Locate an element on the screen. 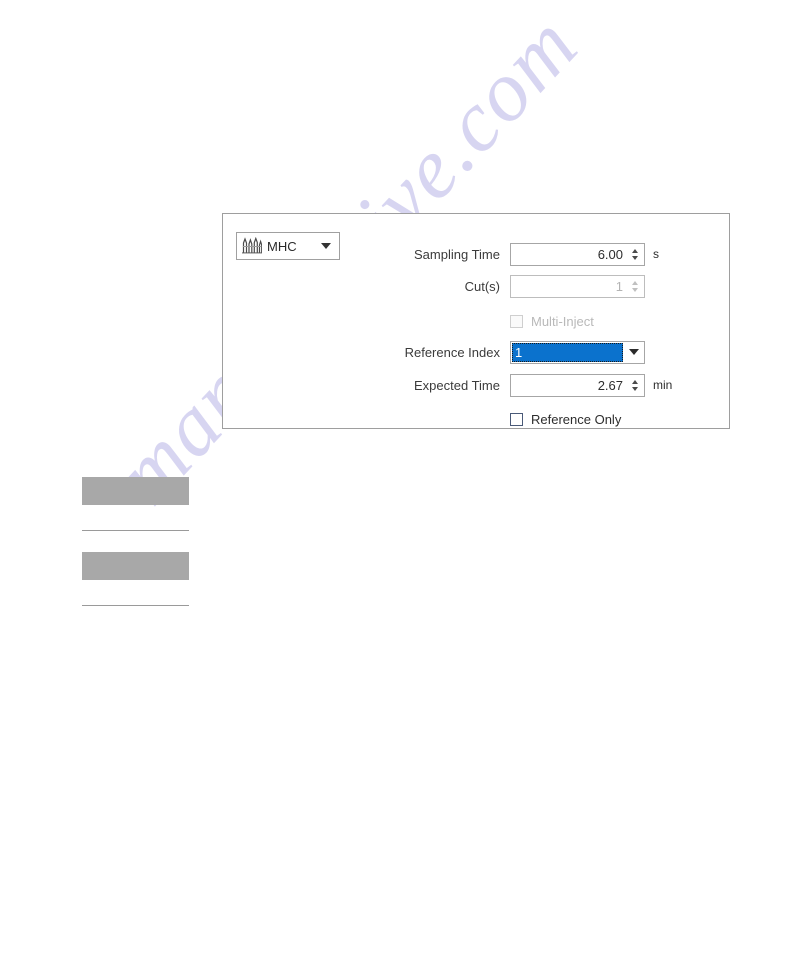  sampling-time-field-wrap: 6.00 s is located at coordinates (584, 254).